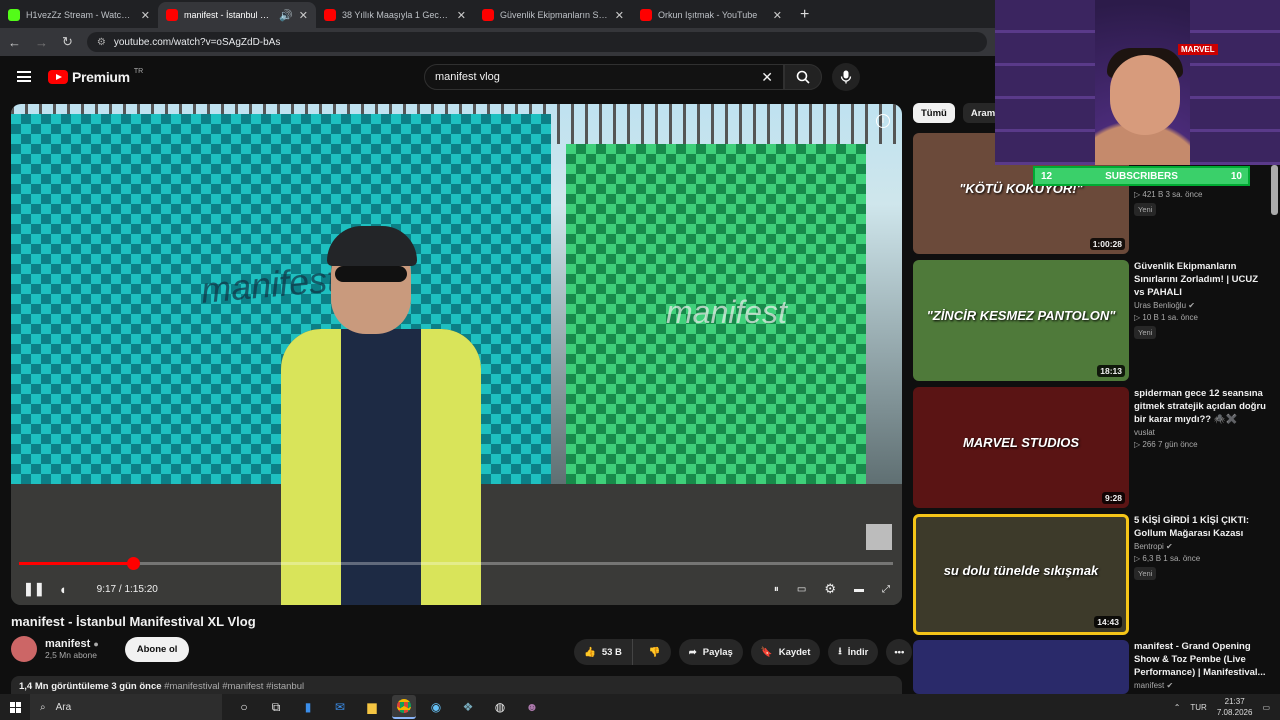  I want to click on cortana-icon: ○, so click(244, 707).